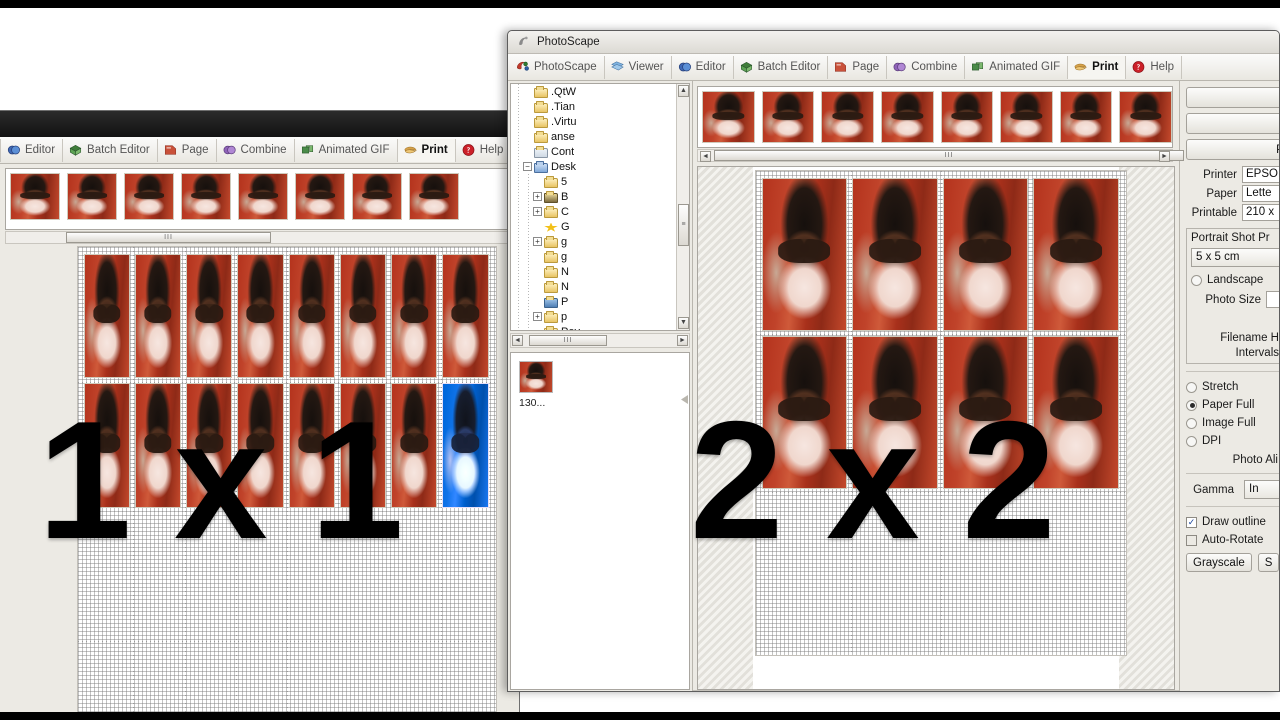  Describe the element at coordinates (1232, 522) in the screenshot. I see `draw-outline-checkbox: ✓ Draw outline` at that location.